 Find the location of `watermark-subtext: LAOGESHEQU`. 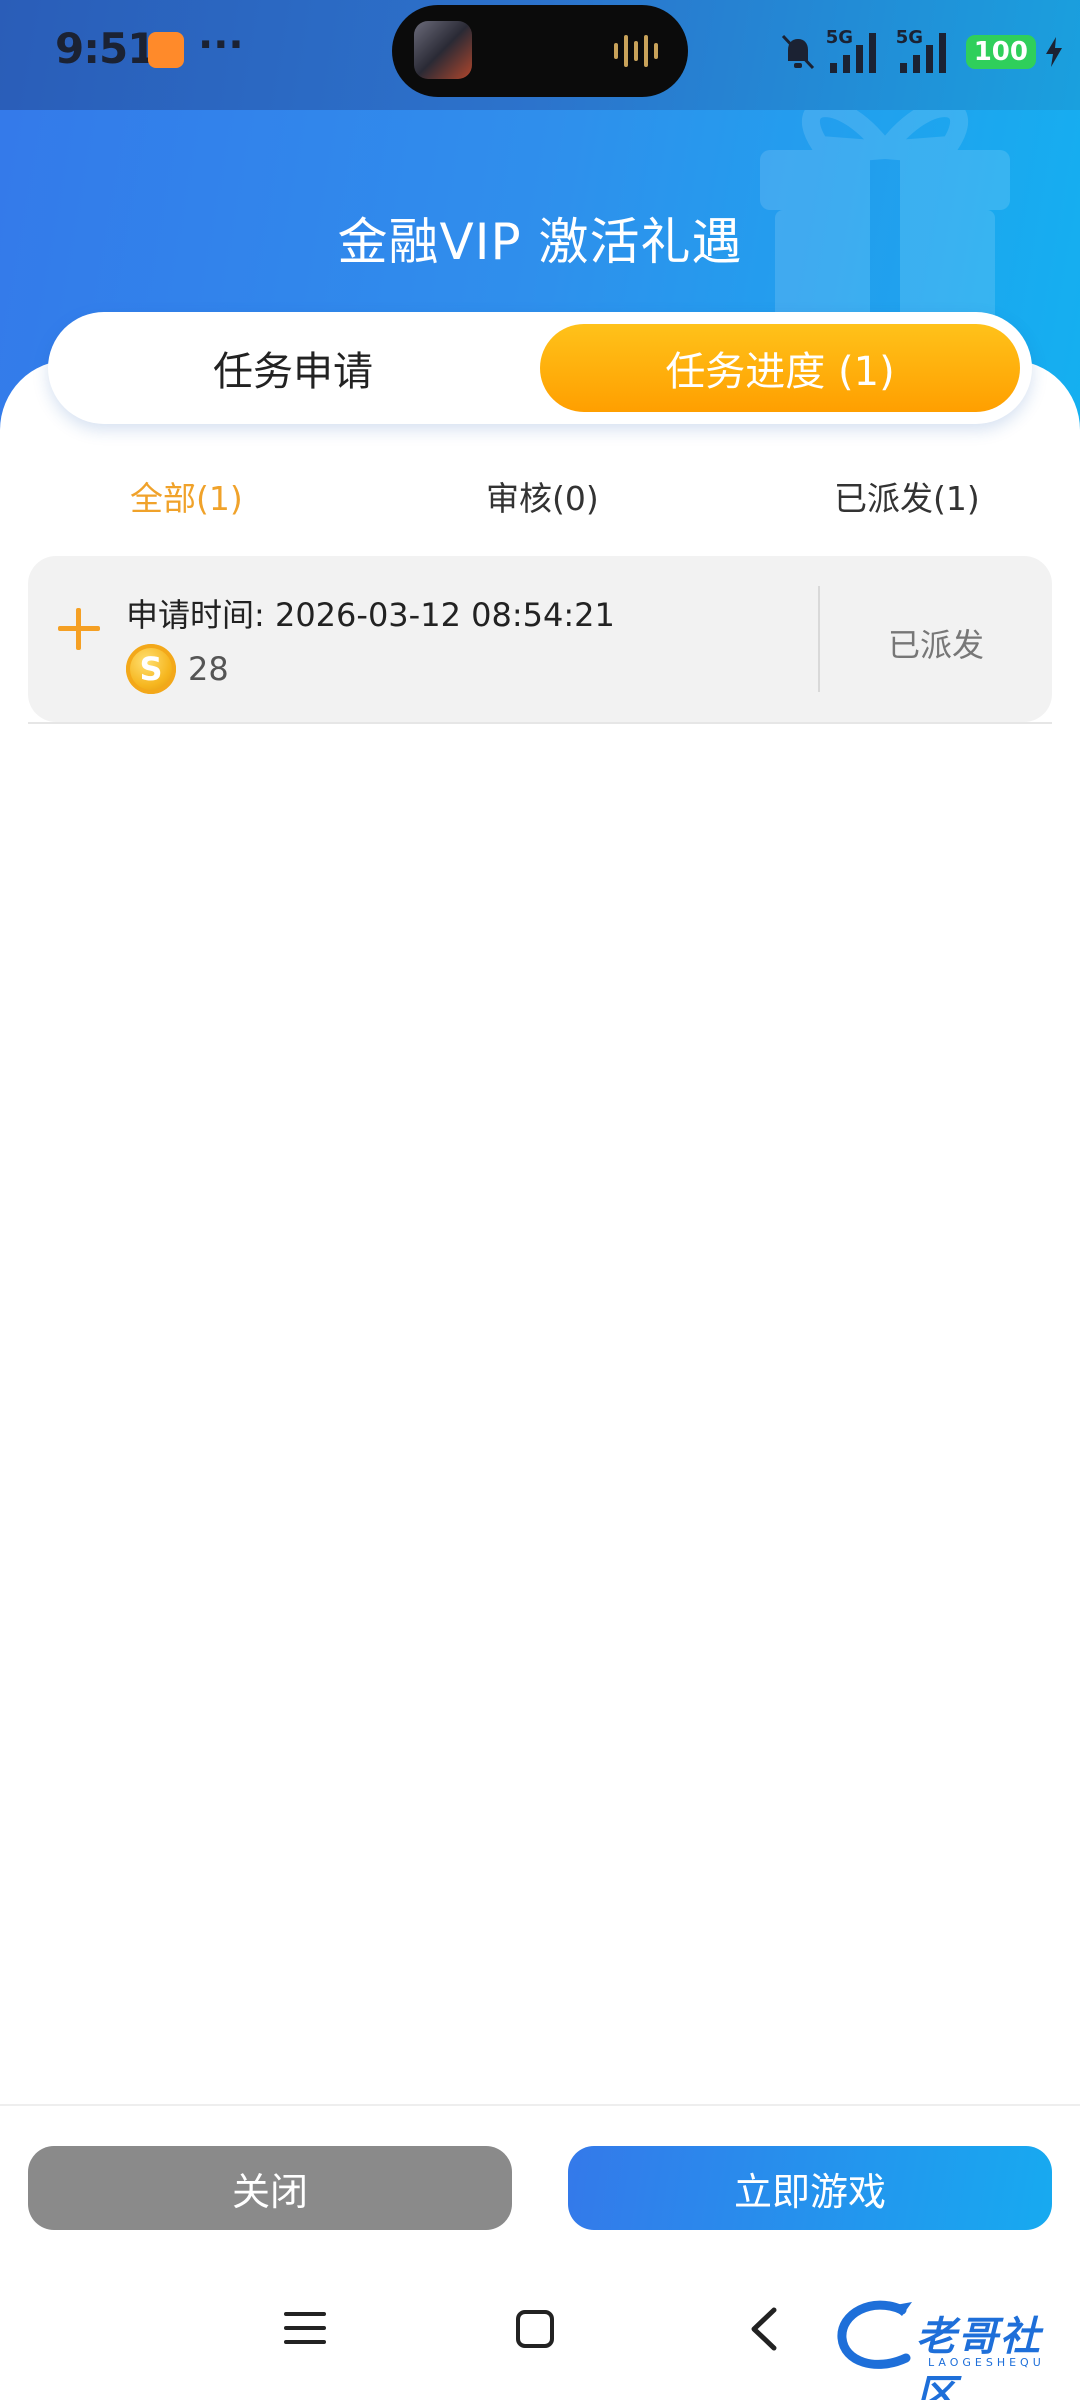

watermark-subtext: LAOGESHEQU is located at coordinates (986, 2362).